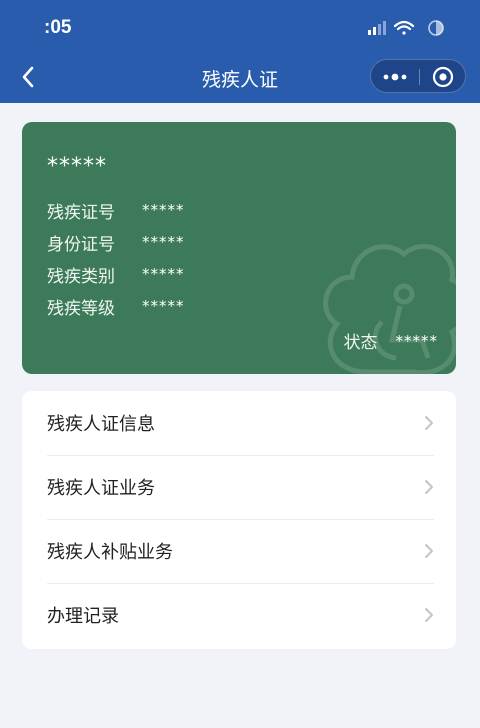 The width and height of the screenshot is (480, 728). What do you see at coordinates (81, 308) in the screenshot?
I see `card-label: 残疾等级` at bounding box center [81, 308].